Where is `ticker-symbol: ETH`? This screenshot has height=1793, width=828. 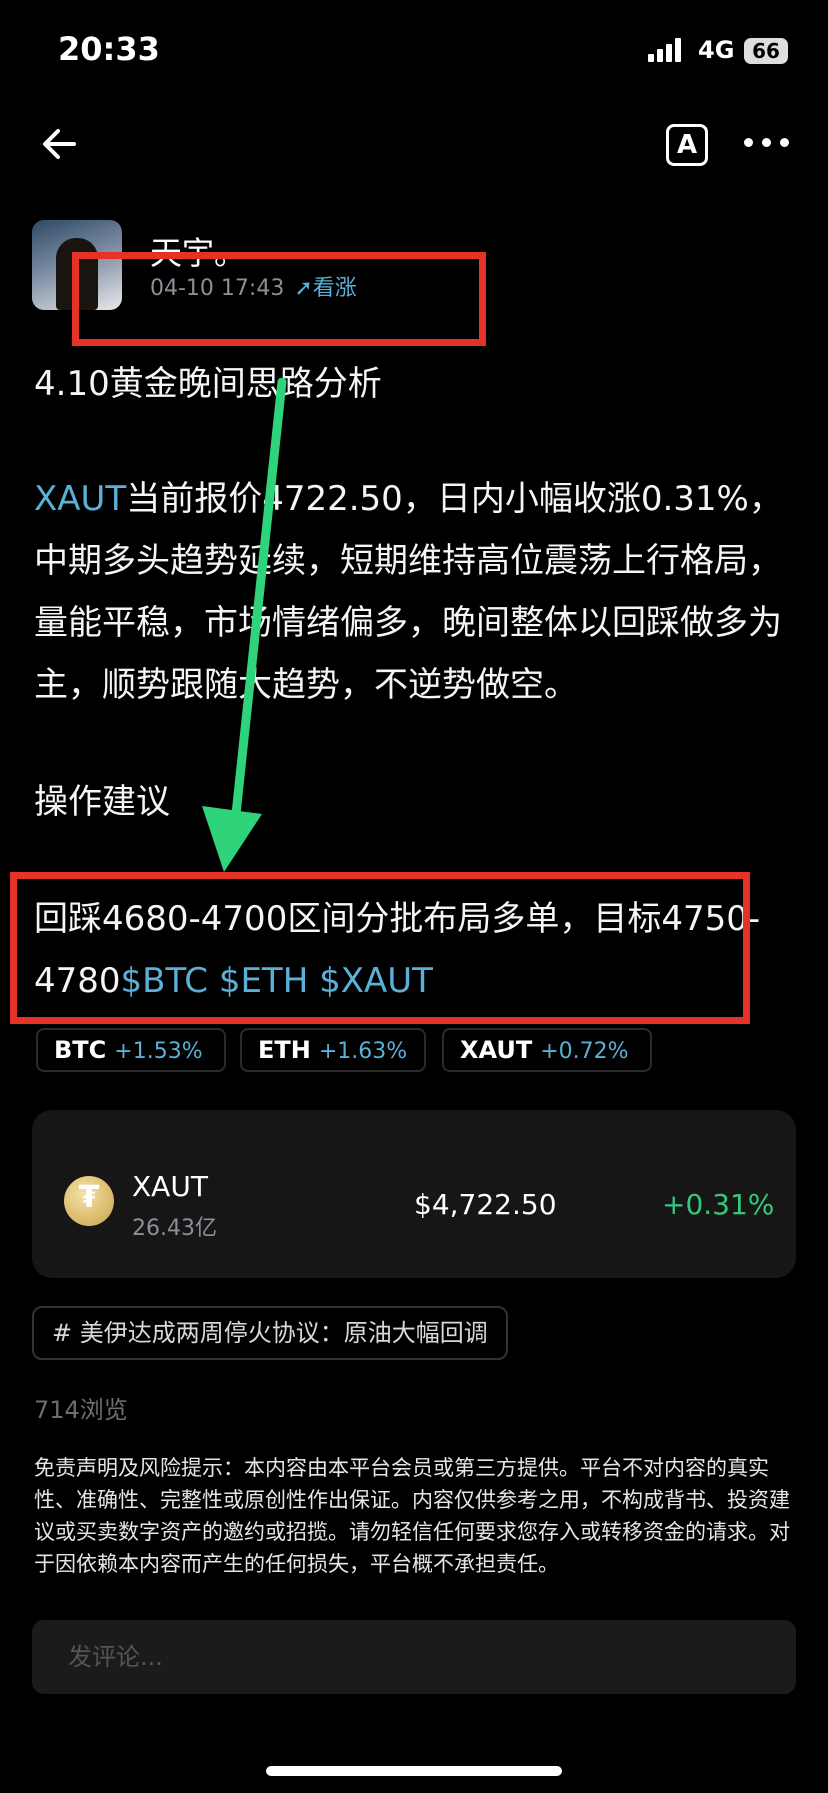
ticker-symbol: ETH is located at coordinates (284, 1050).